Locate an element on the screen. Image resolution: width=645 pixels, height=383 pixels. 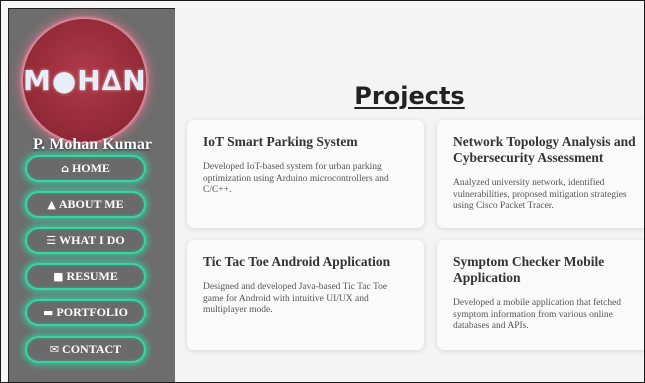
nav-portfolio-button: ▬ PORTFOLIO is located at coordinates (85, 312).